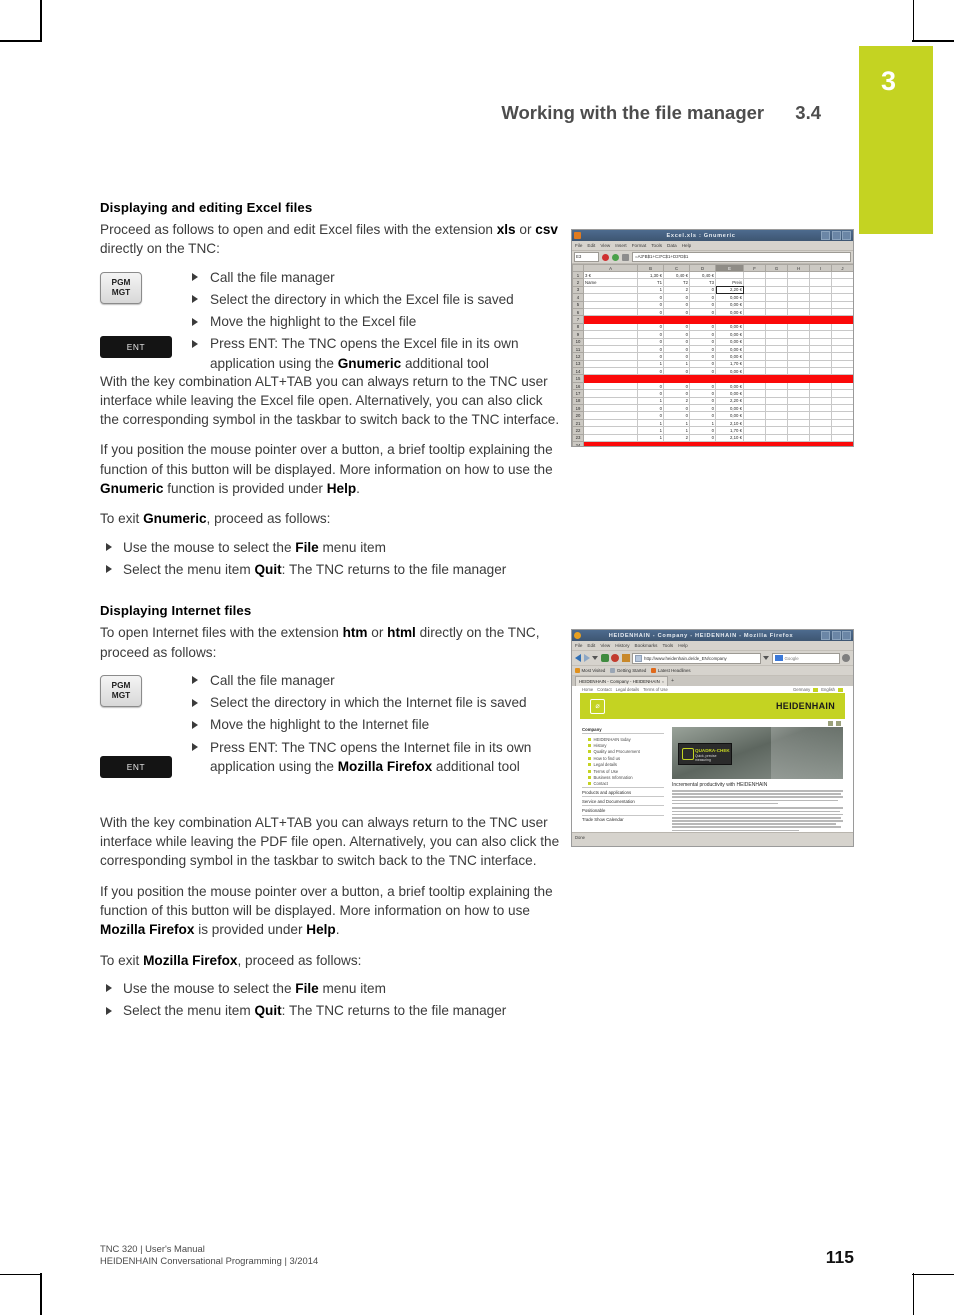 This screenshot has height=1315, width=954. Describe the element at coordinates (776, 268) in the screenshot. I see `col-header-g: G` at that location.